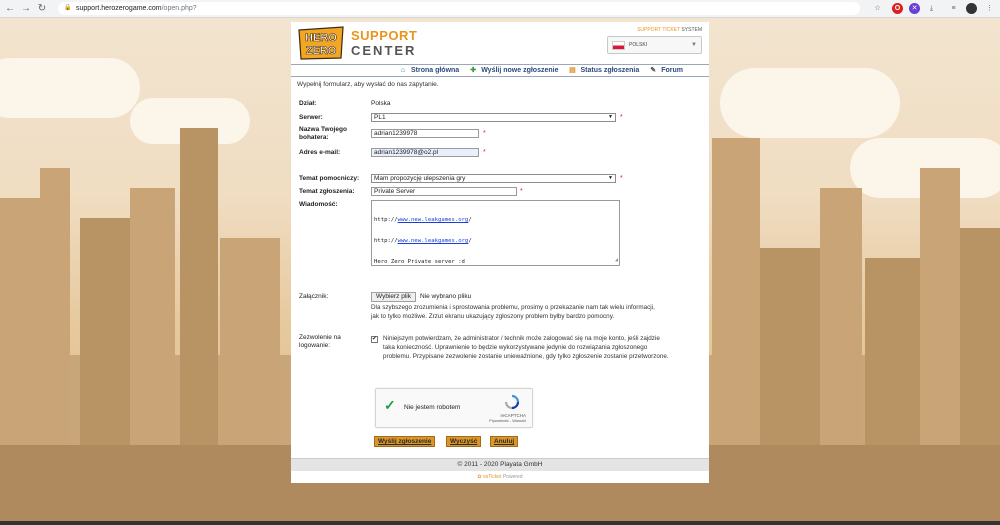 This screenshot has height=525, width=1000. I want to click on svg-text: ZERO, so click(321, 51).